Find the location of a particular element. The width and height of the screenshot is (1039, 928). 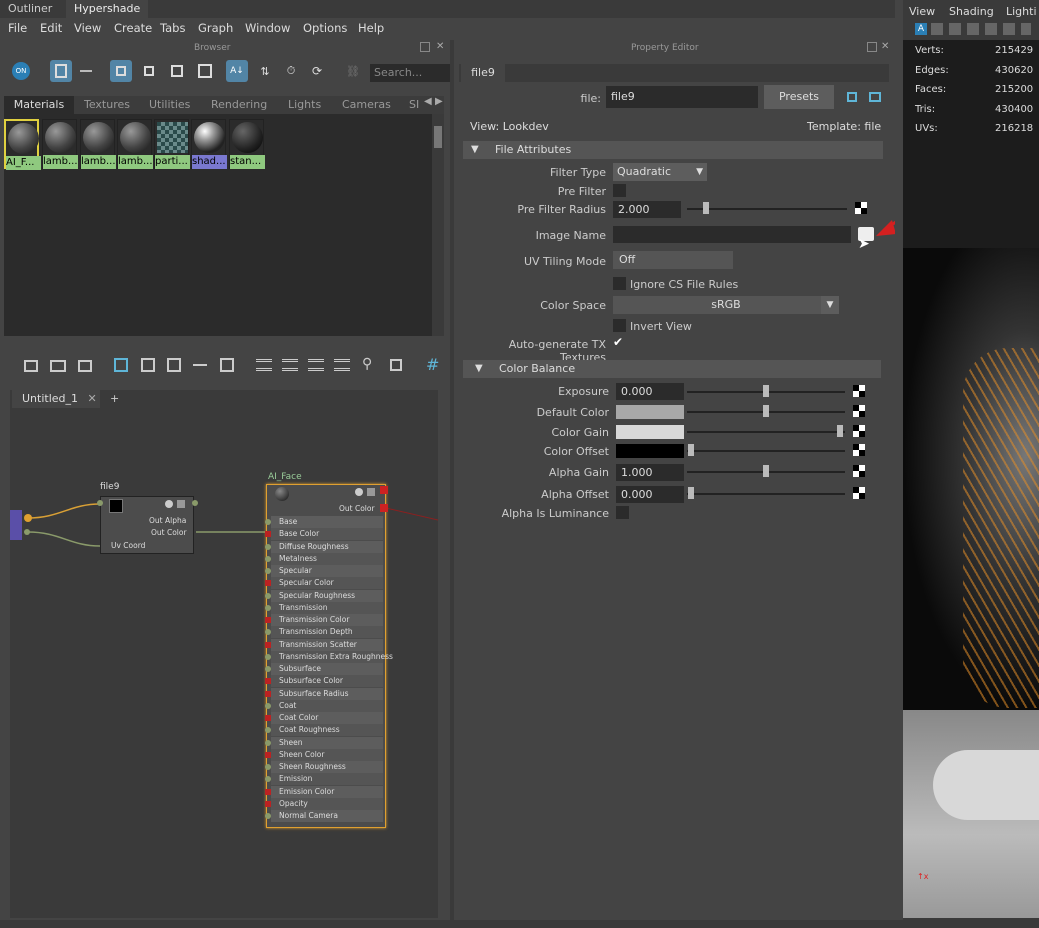

pre-filter-radius-slider is located at coordinates (767, 209).